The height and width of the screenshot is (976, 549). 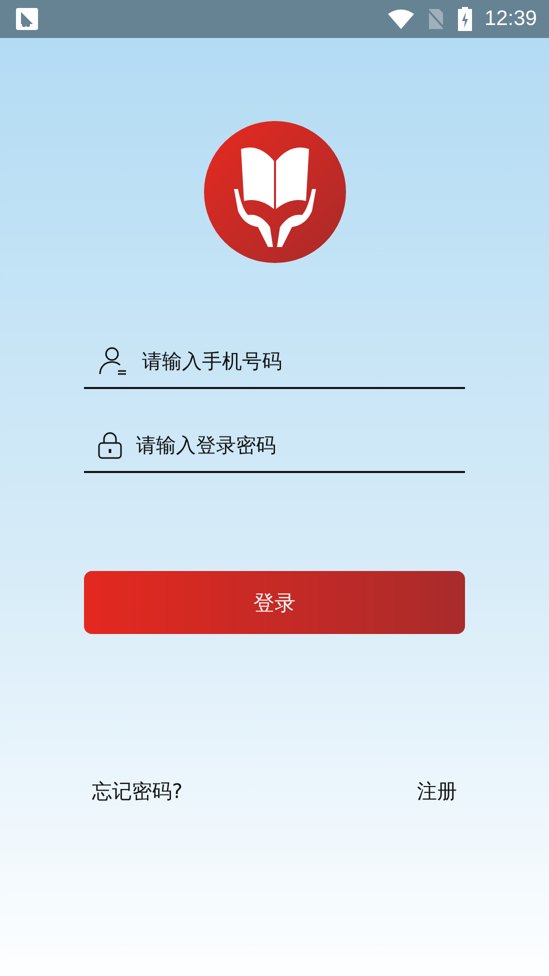 What do you see at coordinates (401, 19) in the screenshot?
I see `wifi-icon` at bounding box center [401, 19].